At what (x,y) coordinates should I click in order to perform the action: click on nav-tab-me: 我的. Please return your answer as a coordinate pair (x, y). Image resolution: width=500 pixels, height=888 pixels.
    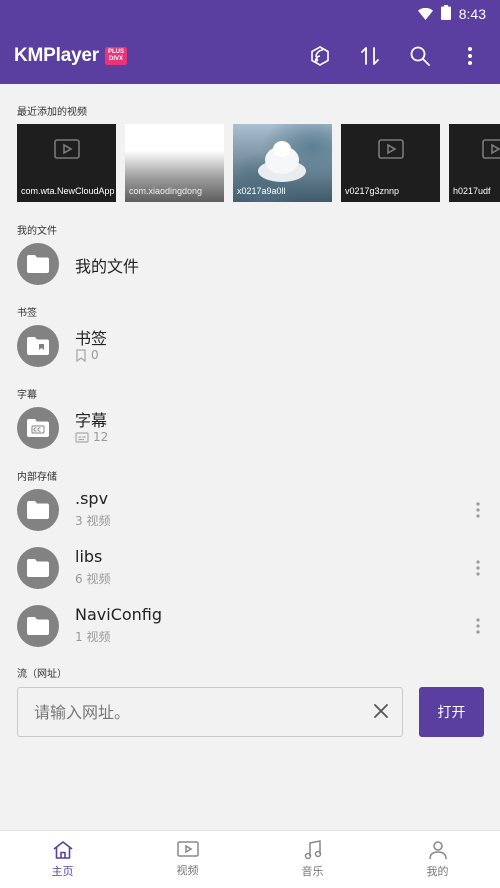
    Looking at the image, I should click on (437, 859).